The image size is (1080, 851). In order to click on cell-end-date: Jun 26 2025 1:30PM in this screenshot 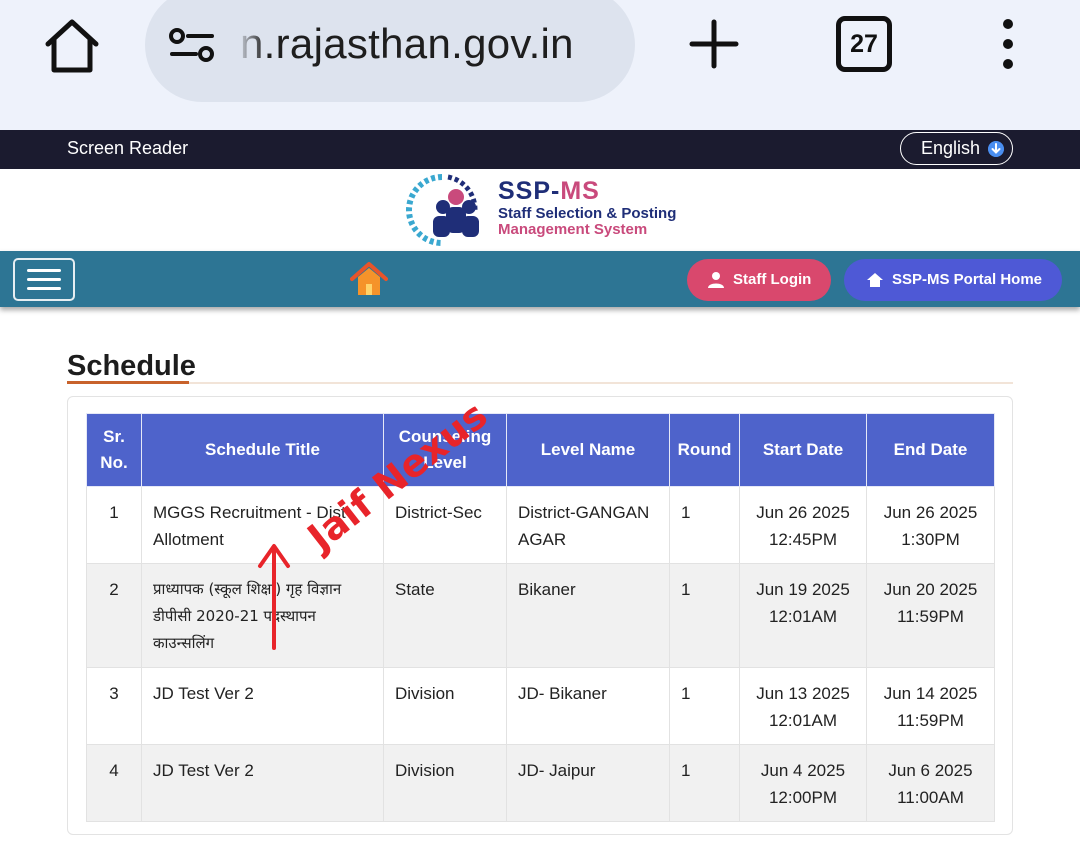, I will do `click(930, 525)`.